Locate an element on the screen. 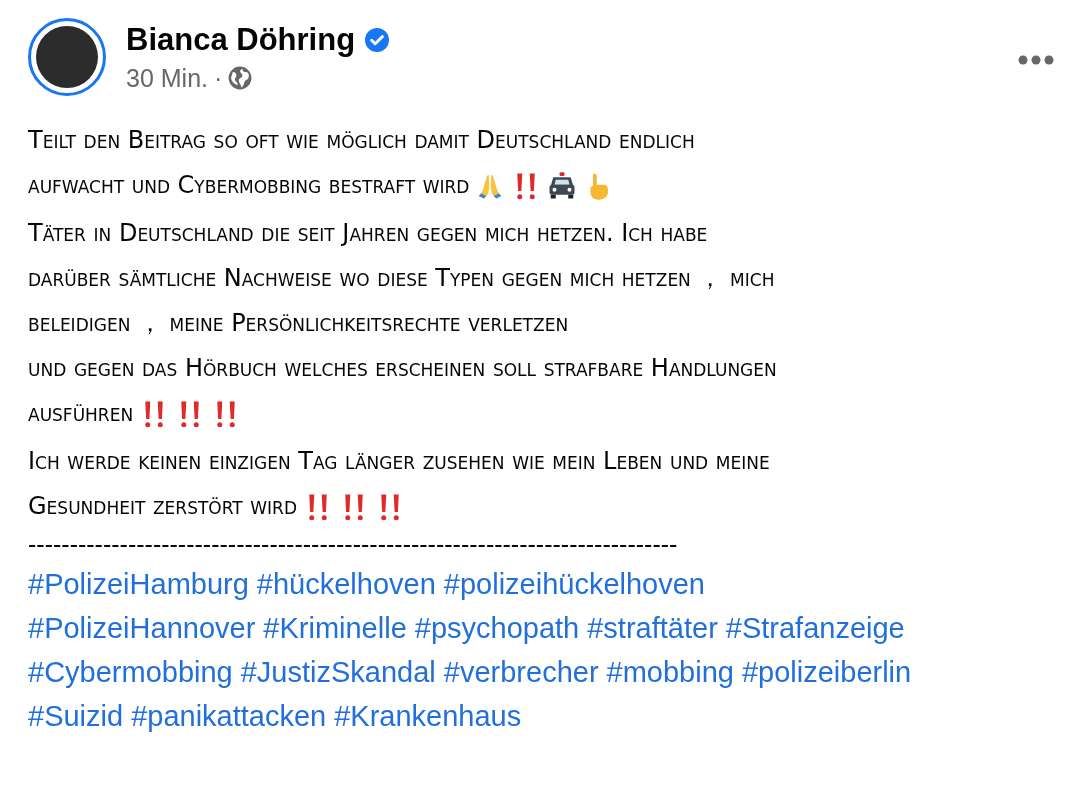 Image resolution: width=1092 pixels, height=789 pixels. hashtag-link: #mobbing is located at coordinates (670, 672).